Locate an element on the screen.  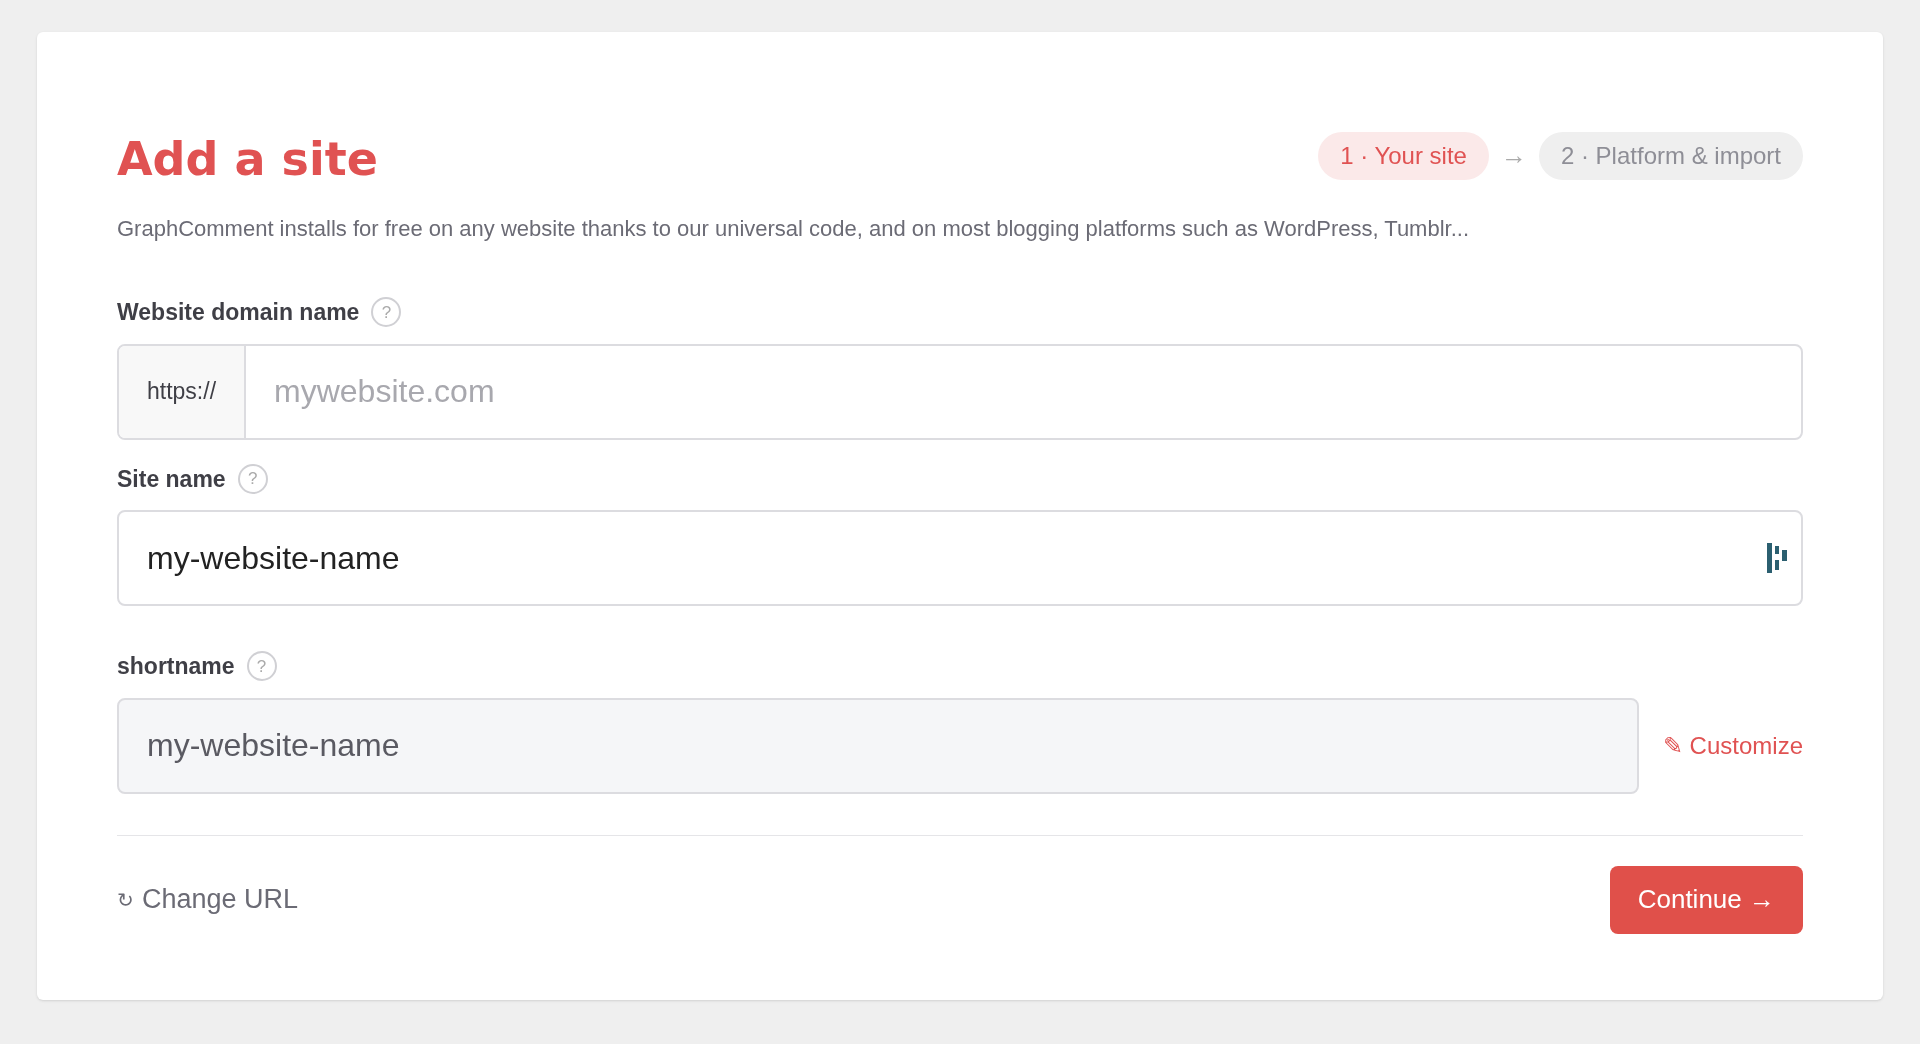
step-pill: 2 · Platform & import is located at coordinates (1670, 155).